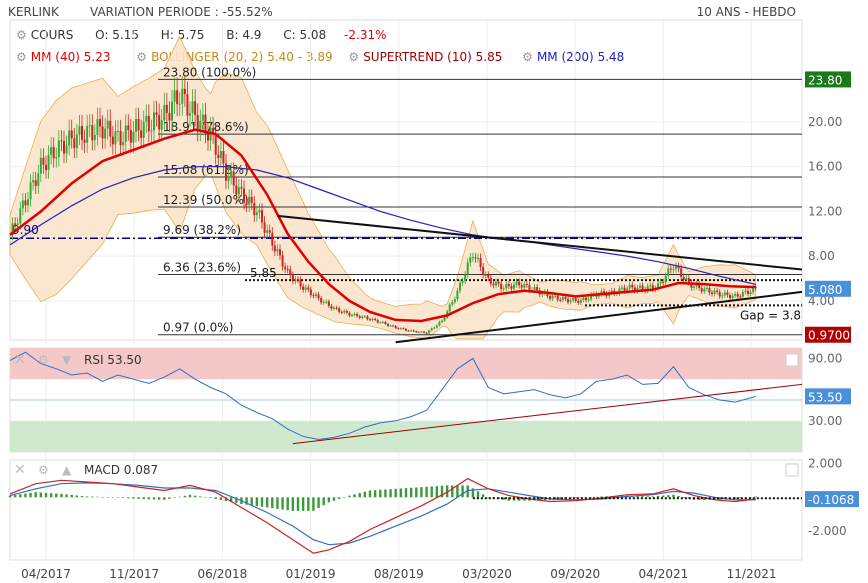 The width and height of the screenshot is (868, 583). I want to click on trendline-upper, so click(540, 242).